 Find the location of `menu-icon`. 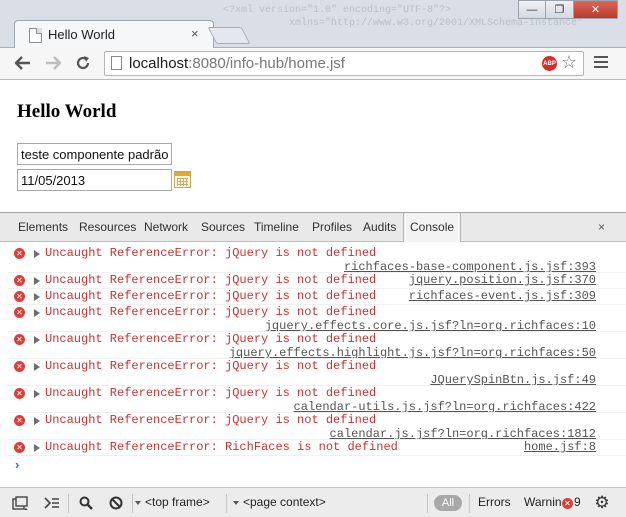

menu-icon is located at coordinates (601, 62).